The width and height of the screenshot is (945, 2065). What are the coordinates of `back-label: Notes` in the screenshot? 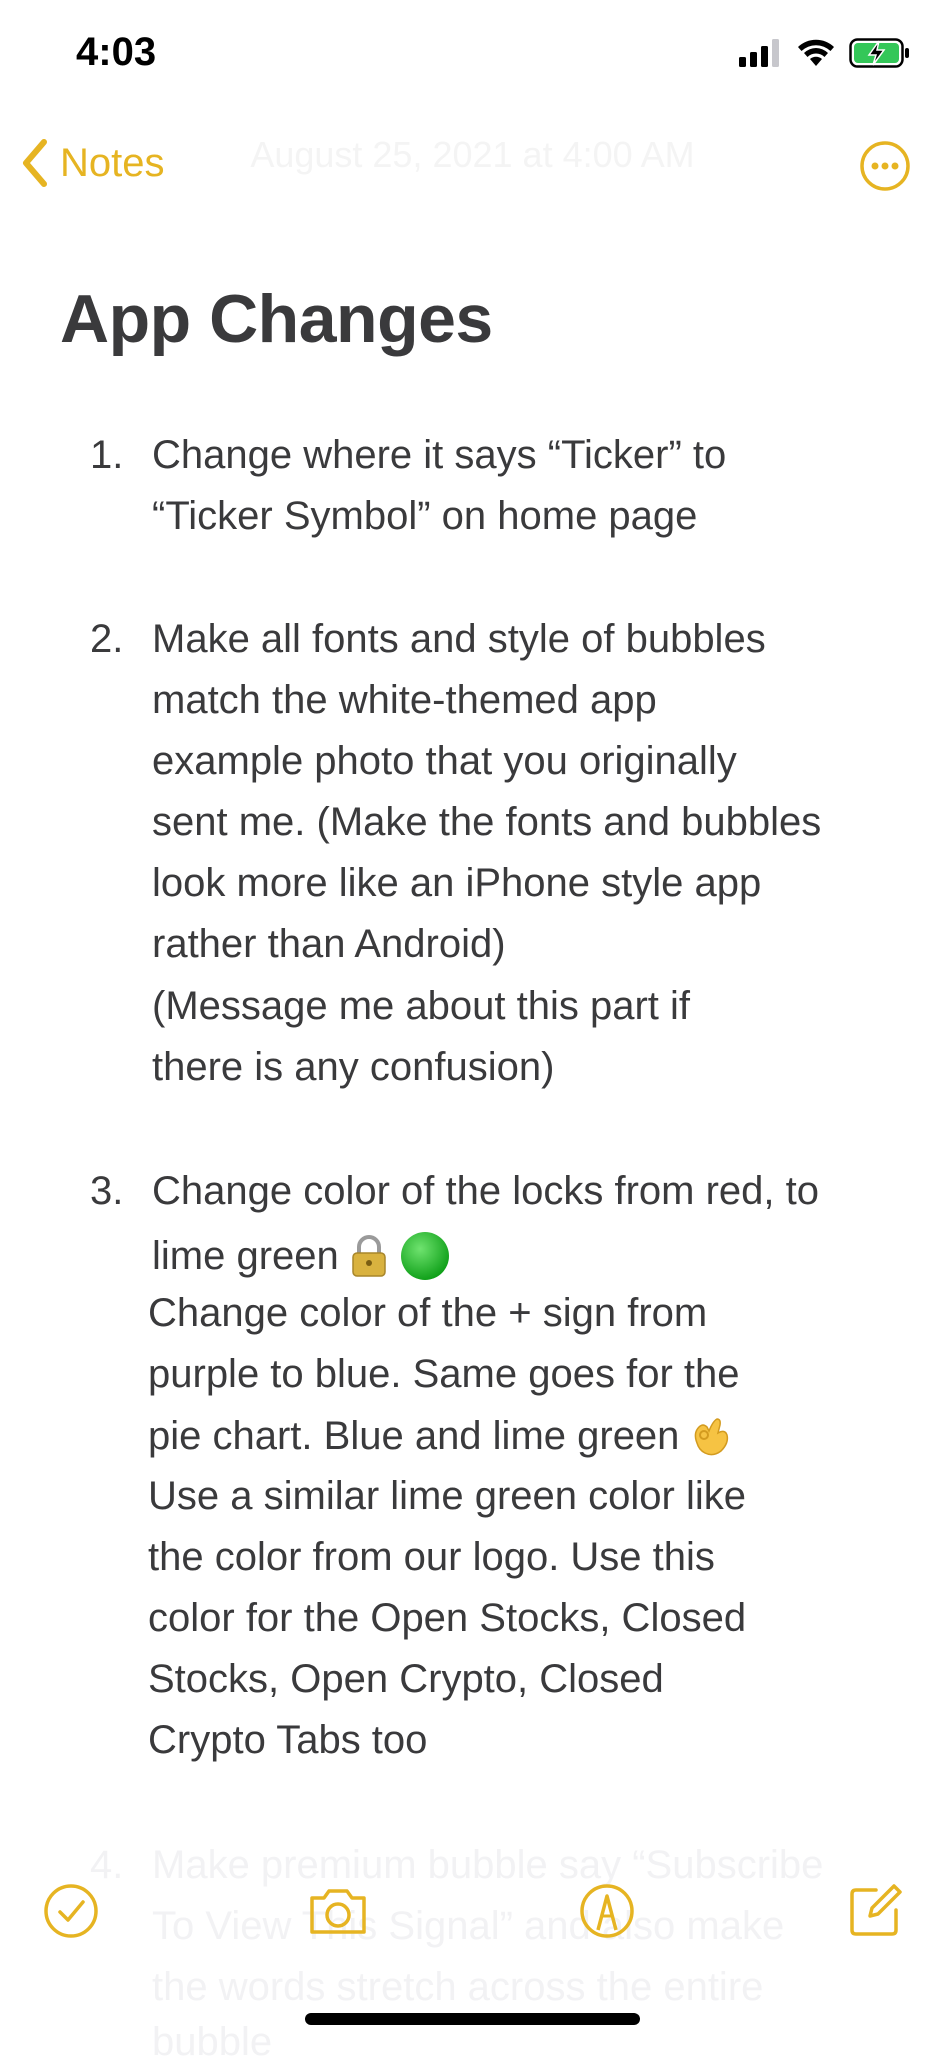 It's located at (112, 162).